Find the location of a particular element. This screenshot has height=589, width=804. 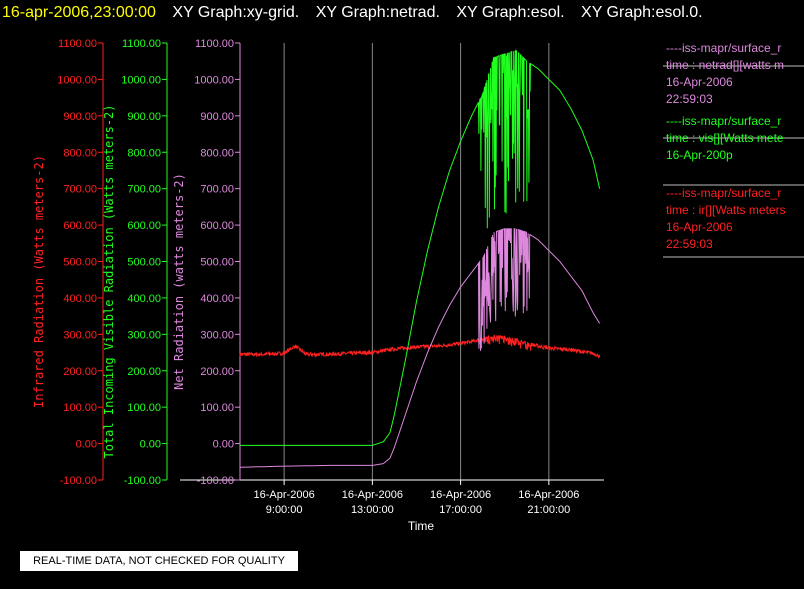

x-axis-label: Time is located at coordinates (421, 526).